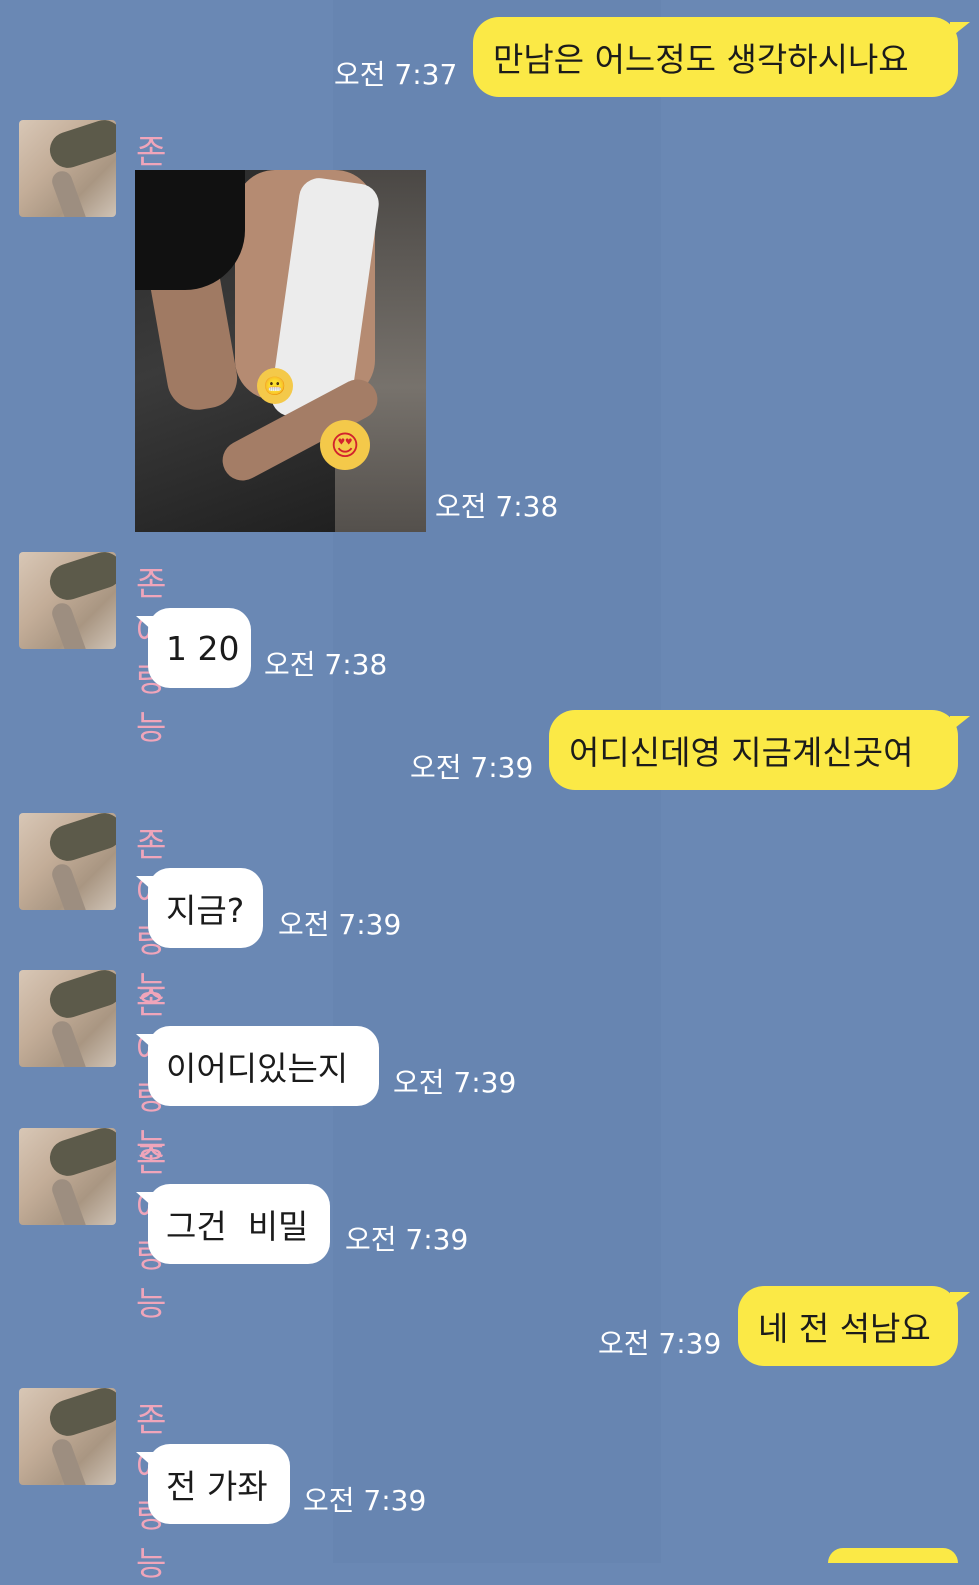  Describe the element at coordinates (275, 386) in the screenshot. I see `grimacing-face-emoji: 😬` at that location.